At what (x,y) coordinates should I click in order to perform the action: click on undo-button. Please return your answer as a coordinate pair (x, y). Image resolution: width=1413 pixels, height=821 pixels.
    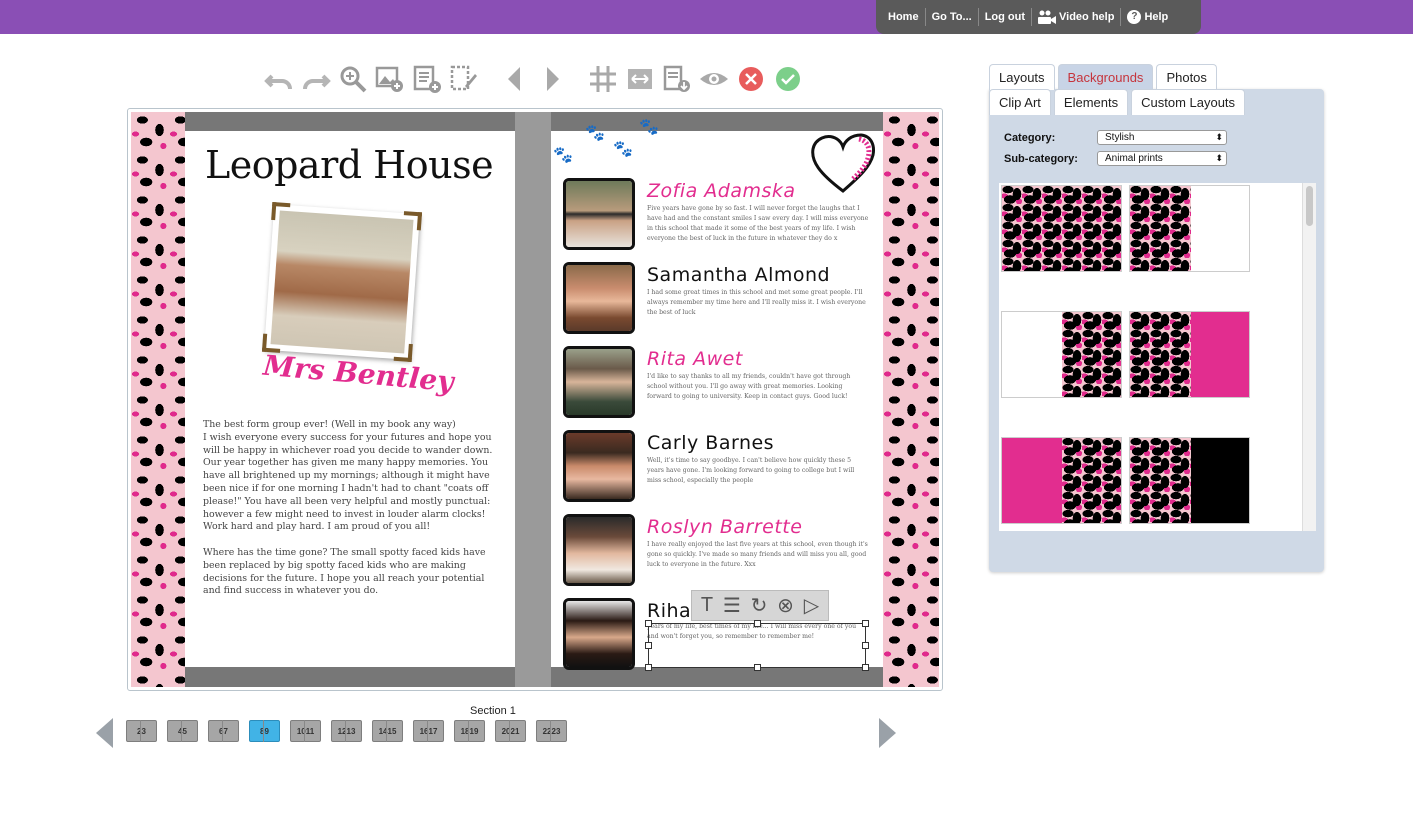
    Looking at the image, I should click on (279, 79).